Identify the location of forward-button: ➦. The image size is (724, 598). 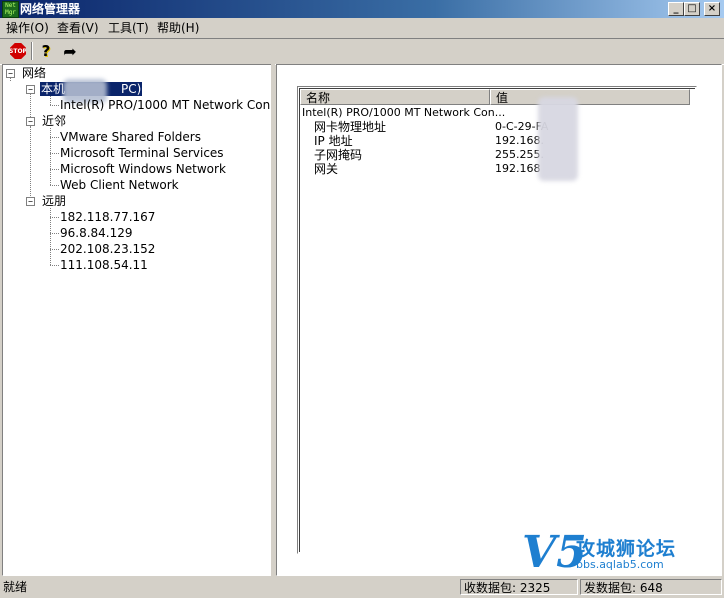
(70, 51).